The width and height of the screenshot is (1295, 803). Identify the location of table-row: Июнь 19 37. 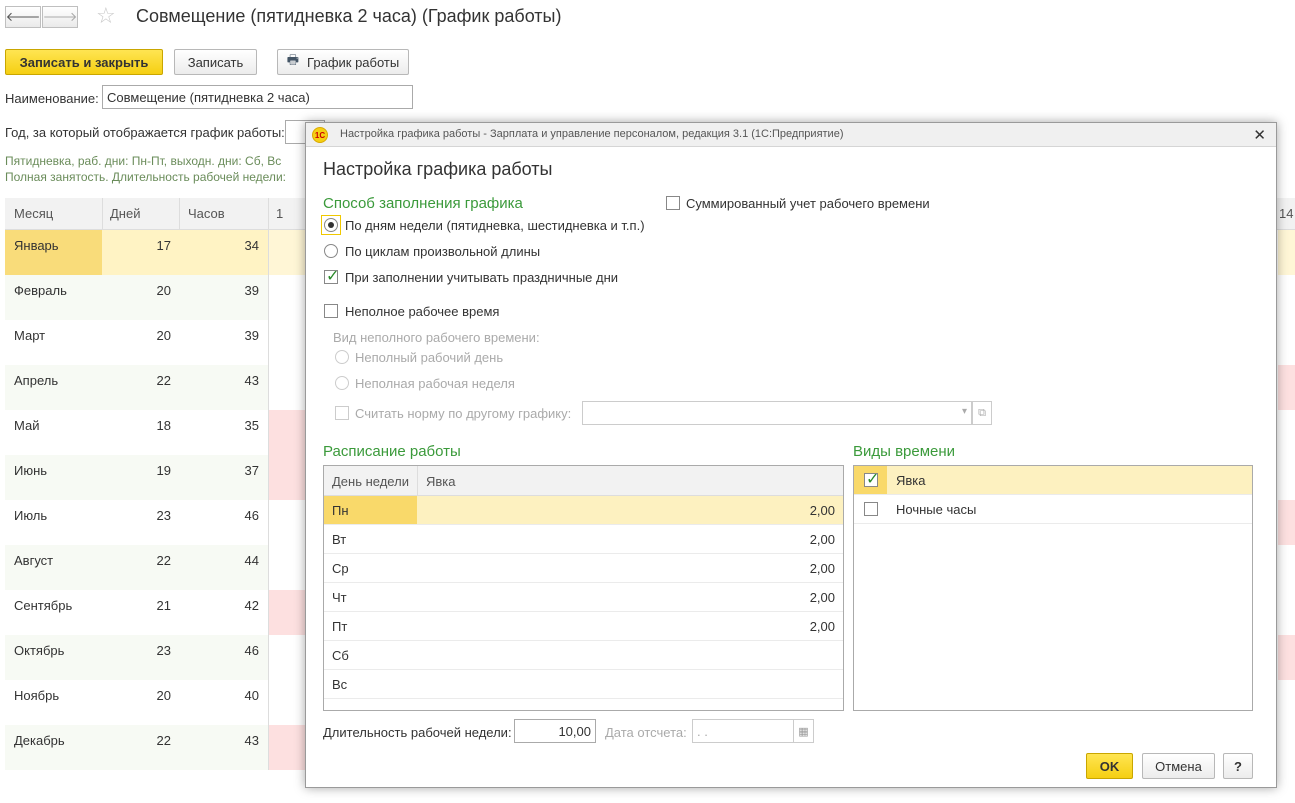
(136, 477).